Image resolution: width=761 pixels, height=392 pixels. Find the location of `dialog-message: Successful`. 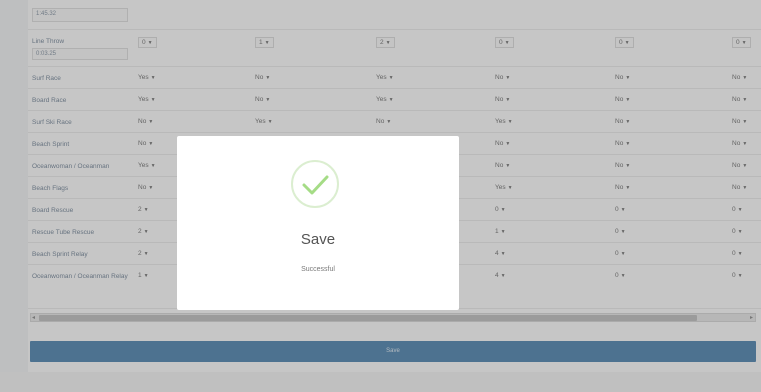

dialog-message: Successful is located at coordinates (318, 269).